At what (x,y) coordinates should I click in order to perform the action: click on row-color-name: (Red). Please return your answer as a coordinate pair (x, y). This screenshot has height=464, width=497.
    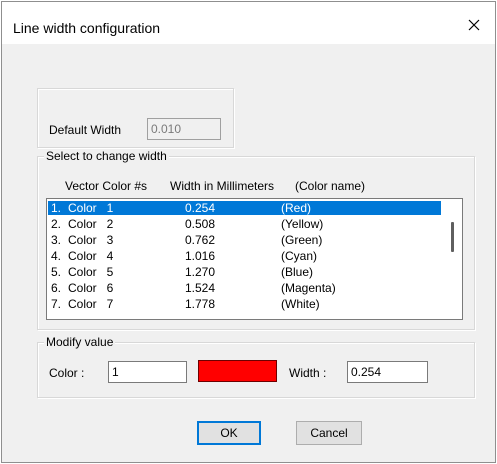
    Looking at the image, I should click on (296, 208).